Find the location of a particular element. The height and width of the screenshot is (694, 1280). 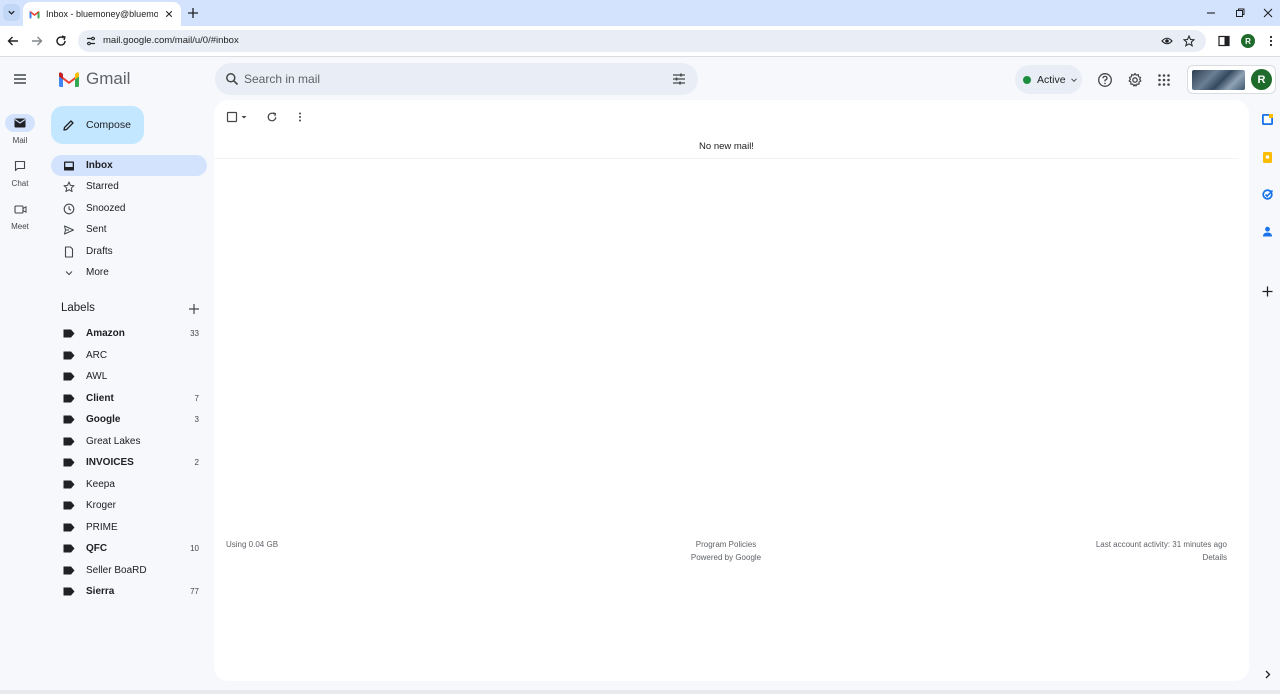

chevron-down-icon is located at coordinates (69, 272).